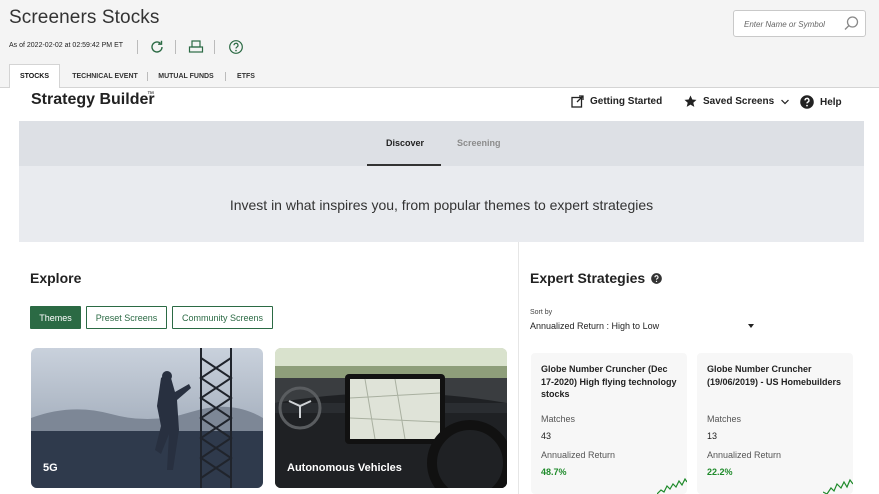 The image size is (879, 494). What do you see at coordinates (405, 143) in the screenshot?
I see `tab-discover: Discover` at bounding box center [405, 143].